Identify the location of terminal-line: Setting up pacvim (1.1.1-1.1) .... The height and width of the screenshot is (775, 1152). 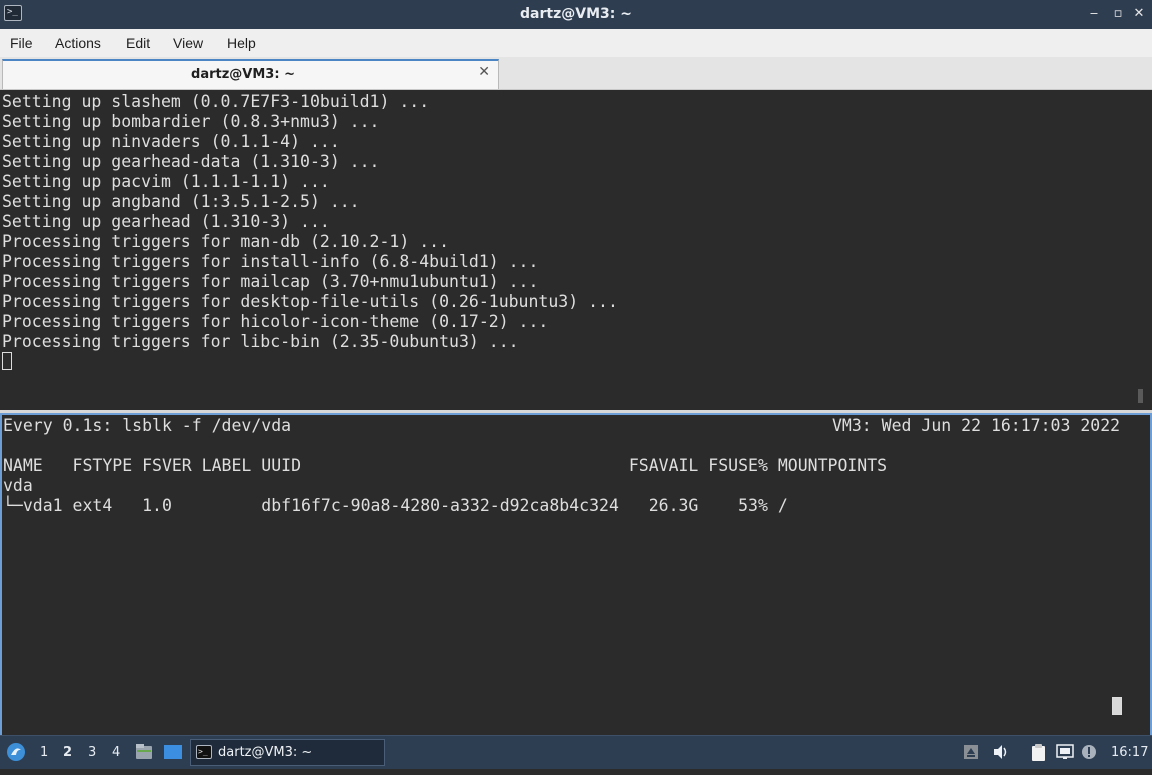
(166, 181).